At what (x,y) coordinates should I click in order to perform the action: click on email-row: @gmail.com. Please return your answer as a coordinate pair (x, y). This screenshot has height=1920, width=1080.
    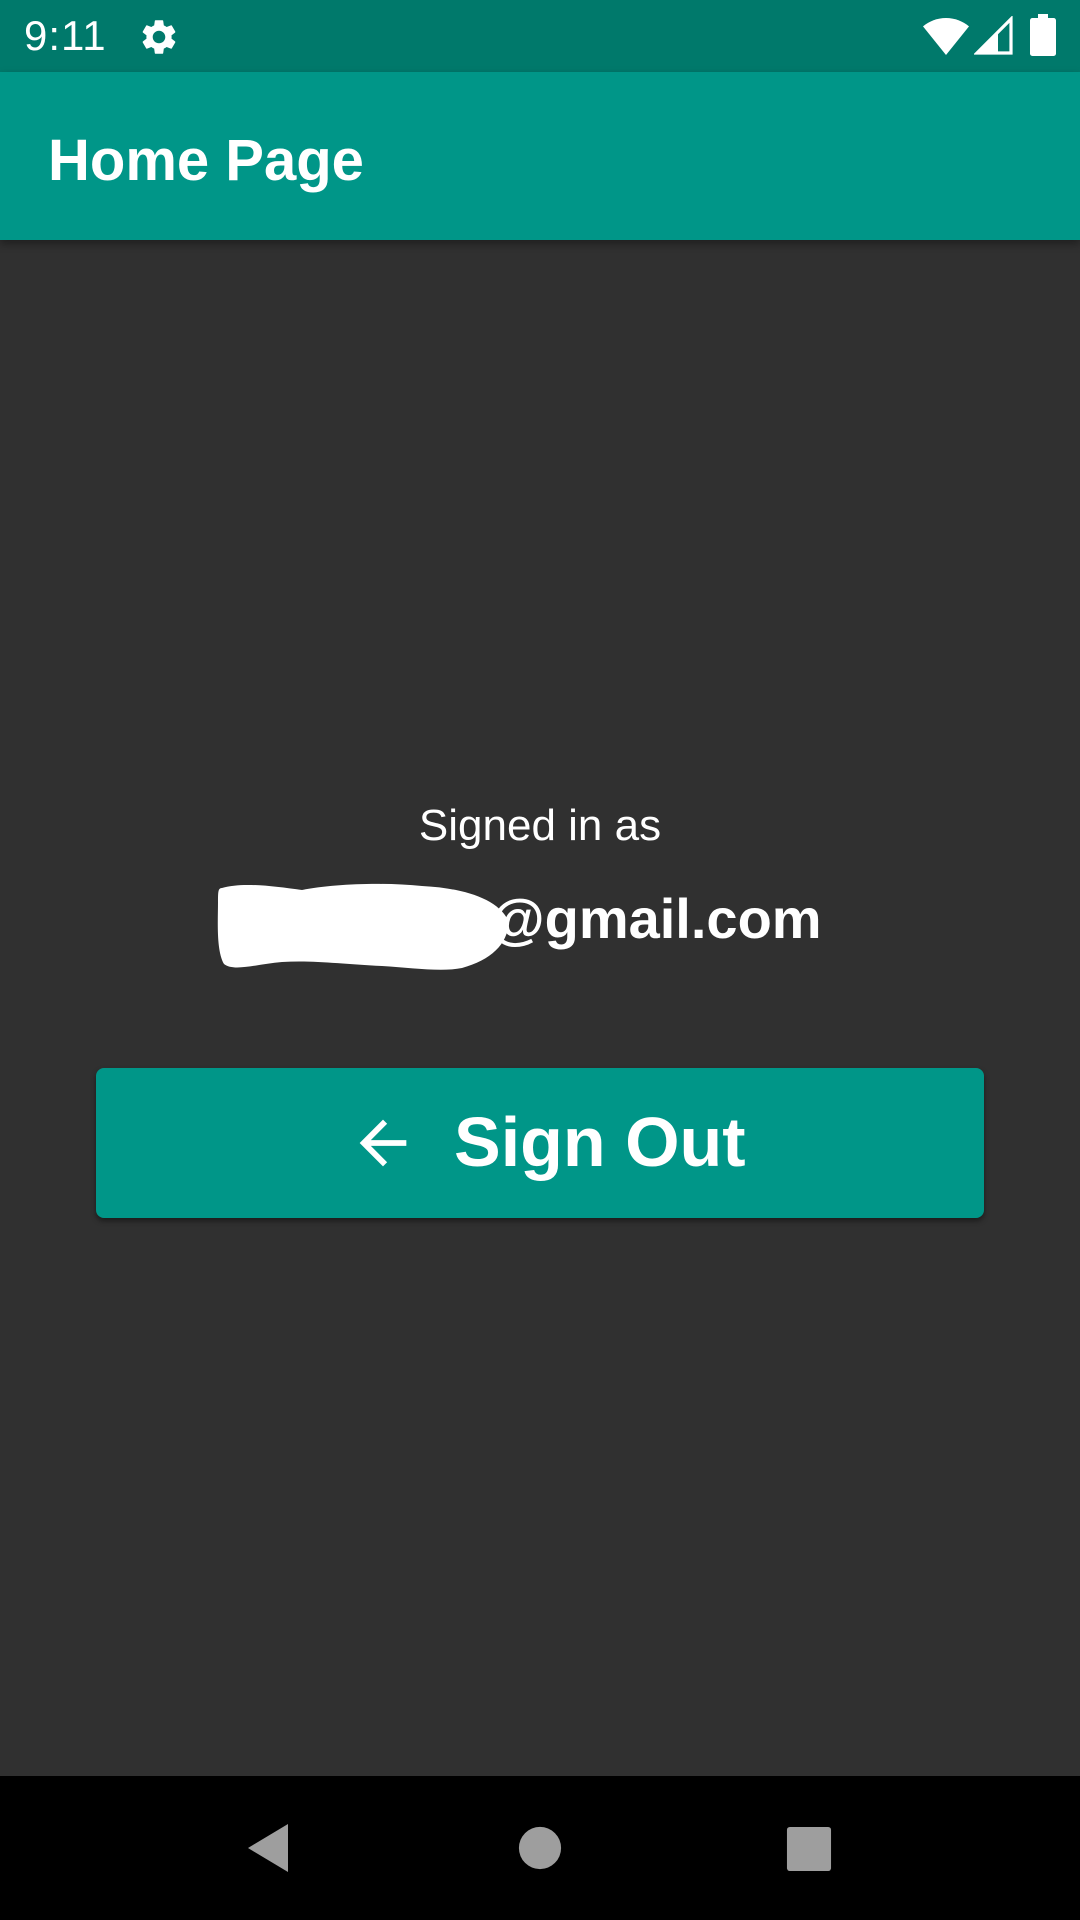
    Looking at the image, I should click on (540, 925).